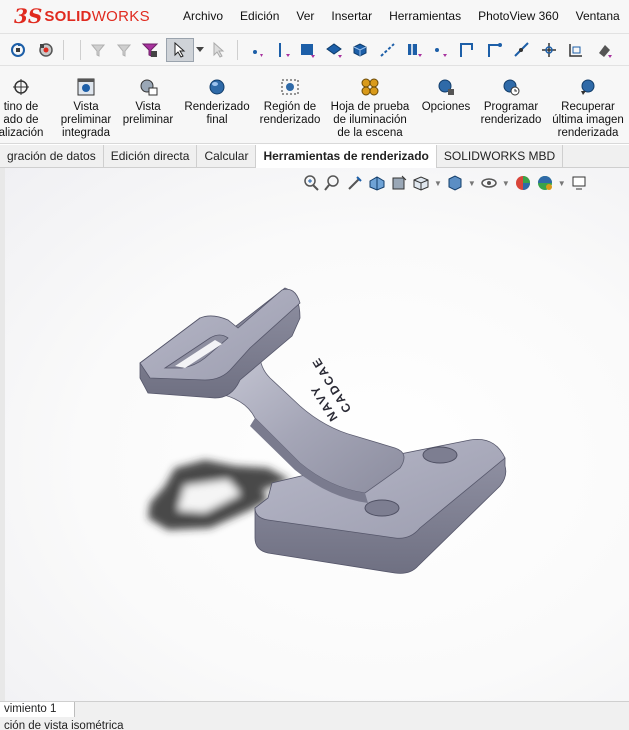 The height and width of the screenshot is (730, 629). What do you see at coordinates (28, 16) in the screenshot?
I see `ds-logo-mark: 3S` at bounding box center [28, 16].